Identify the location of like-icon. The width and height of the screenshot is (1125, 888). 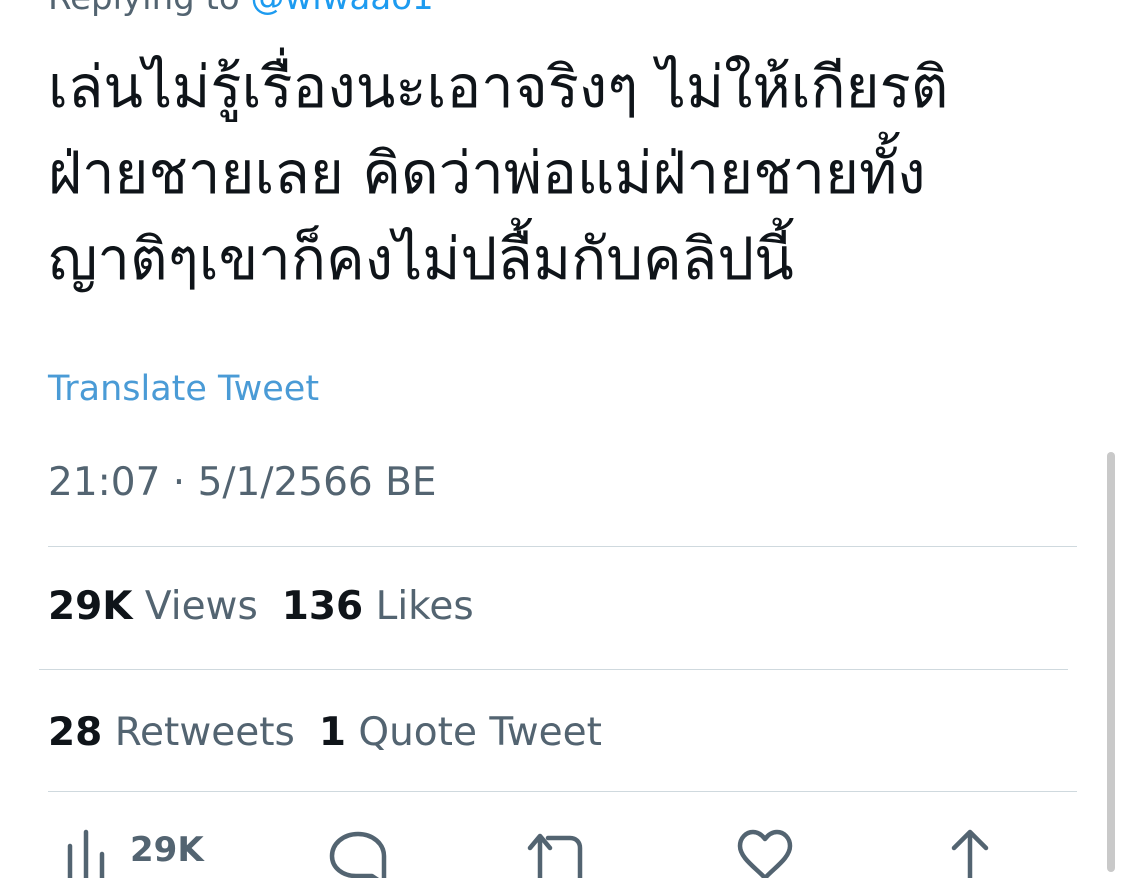
(765, 853).